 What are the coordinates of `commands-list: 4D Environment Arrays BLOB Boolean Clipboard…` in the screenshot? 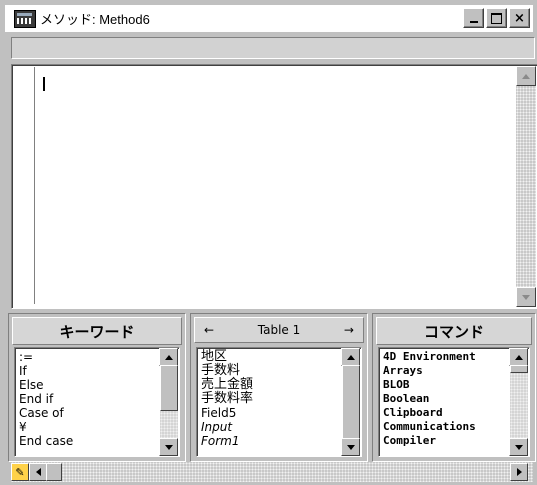 It's located at (454, 402).